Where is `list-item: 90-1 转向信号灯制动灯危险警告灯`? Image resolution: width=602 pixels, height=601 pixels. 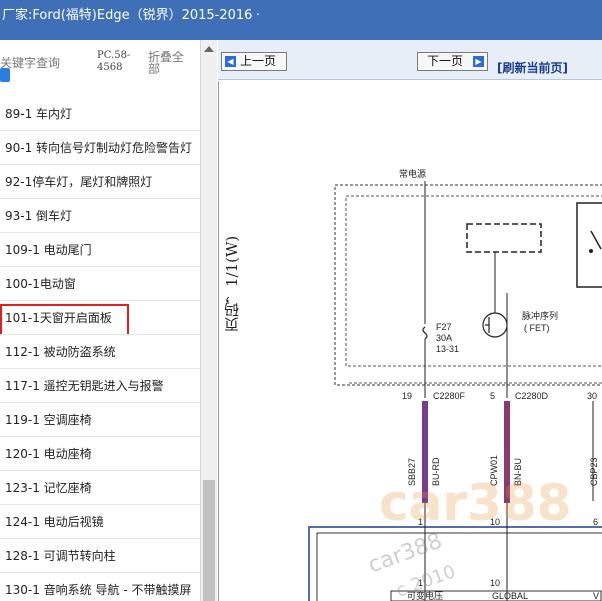 list-item: 90-1 转向信号灯制动灯危险警告灯 is located at coordinates (100, 148).